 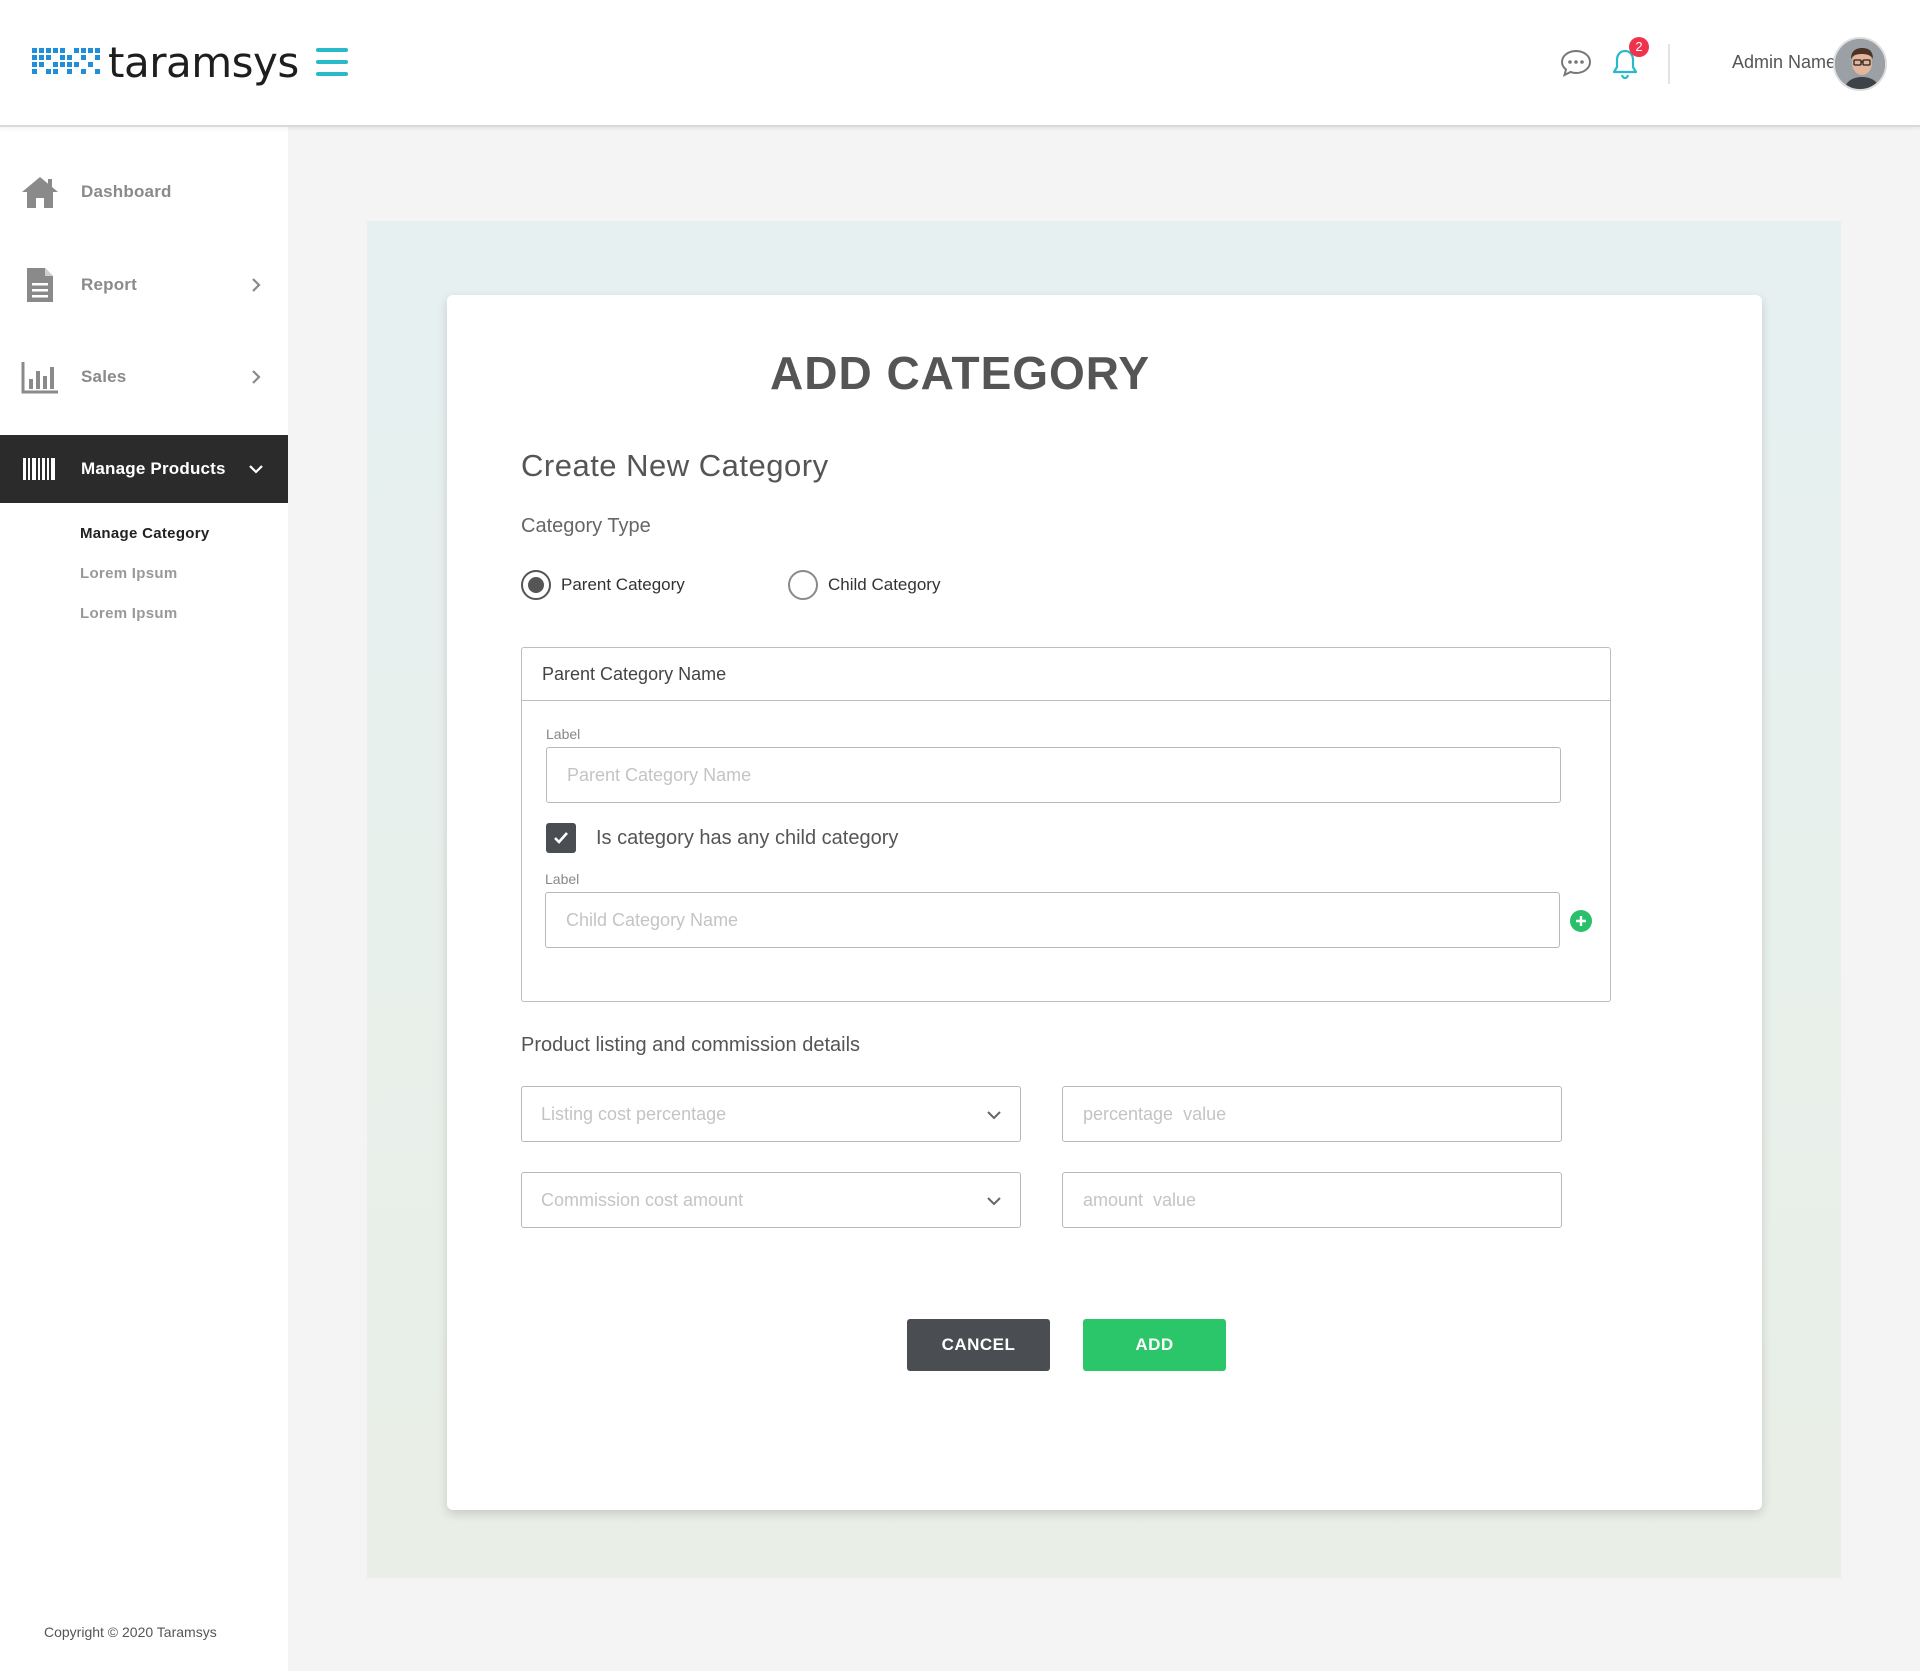 What do you see at coordinates (1768, 62) in the screenshot?
I see `admin-name: Admin Name` at bounding box center [1768, 62].